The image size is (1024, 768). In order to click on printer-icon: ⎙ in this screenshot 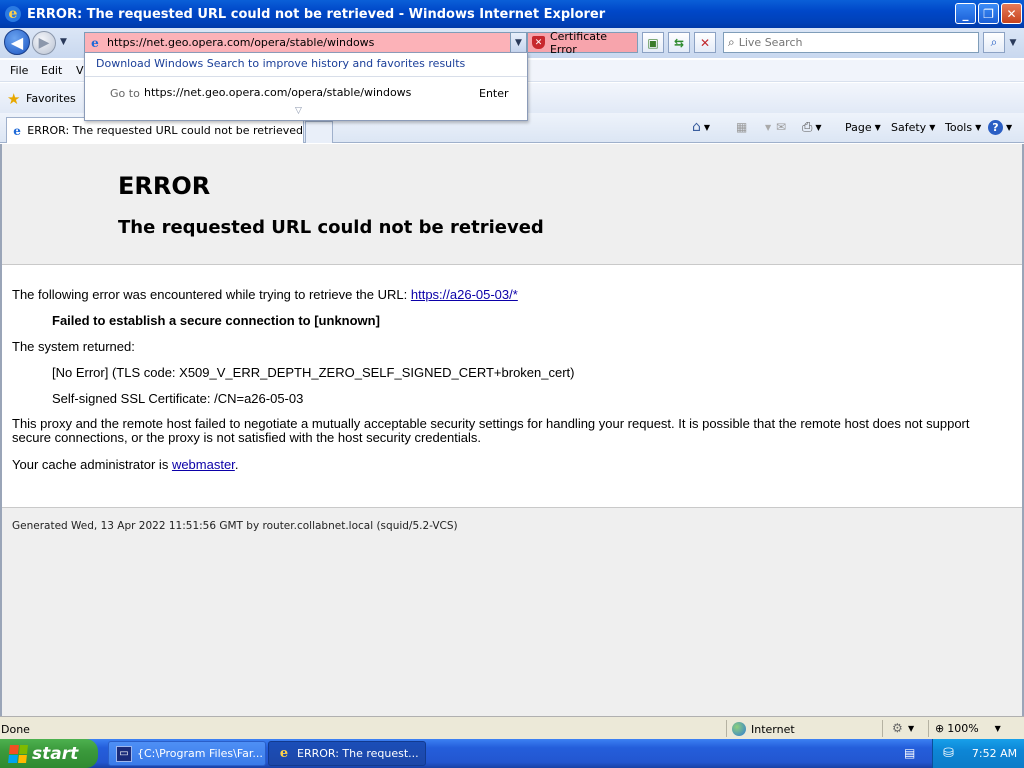, I will do `click(807, 127)`.